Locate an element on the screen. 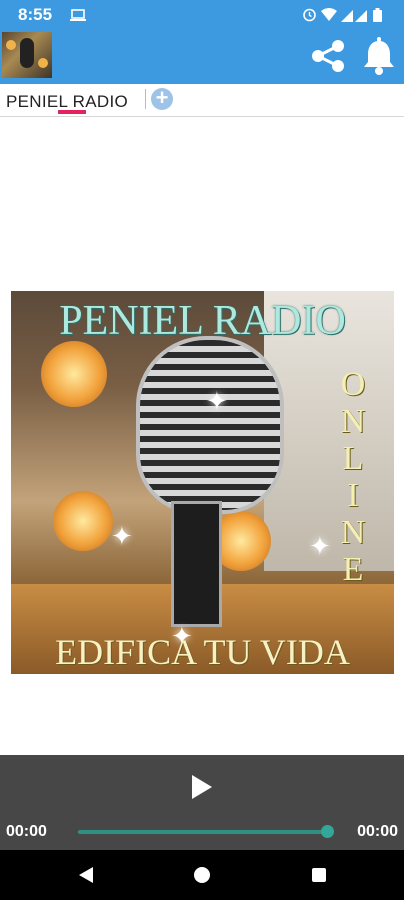 This screenshot has width=404, height=900. notifications-button is located at coordinates (379, 56).